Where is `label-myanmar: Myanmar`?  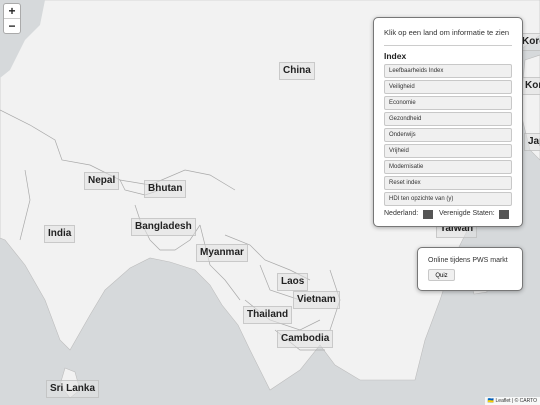 label-myanmar: Myanmar is located at coordinates (222, 253).